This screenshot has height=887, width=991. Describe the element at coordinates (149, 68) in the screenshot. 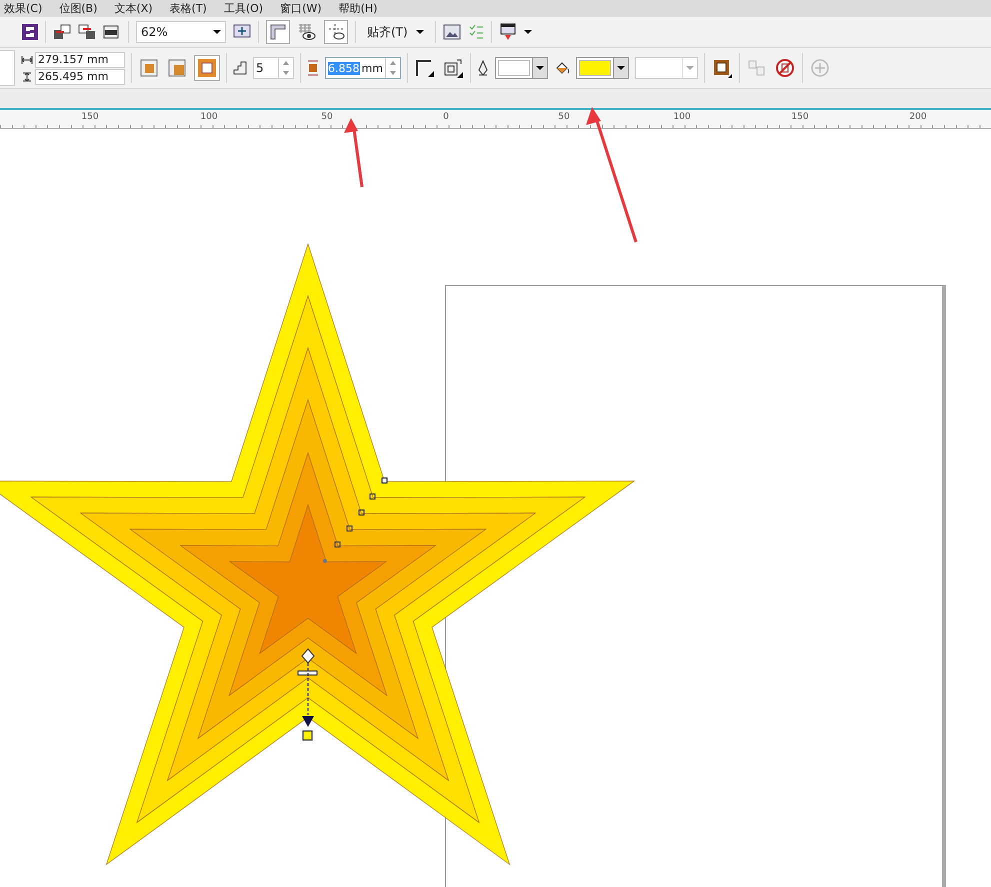

I see `contour-center-icon` at that location.